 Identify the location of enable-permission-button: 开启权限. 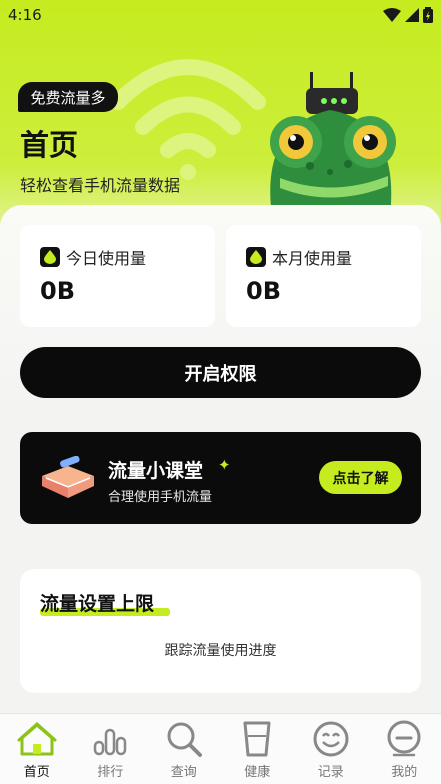
(220, 372).